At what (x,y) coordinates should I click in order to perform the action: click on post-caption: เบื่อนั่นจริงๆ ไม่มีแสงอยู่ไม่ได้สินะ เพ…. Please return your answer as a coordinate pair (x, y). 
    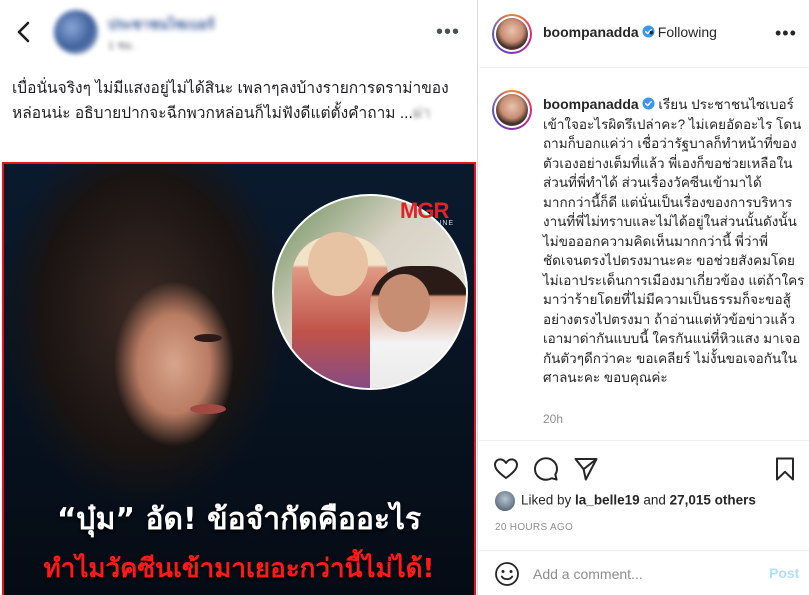
    Looking at the image, I should click on (240, 101).